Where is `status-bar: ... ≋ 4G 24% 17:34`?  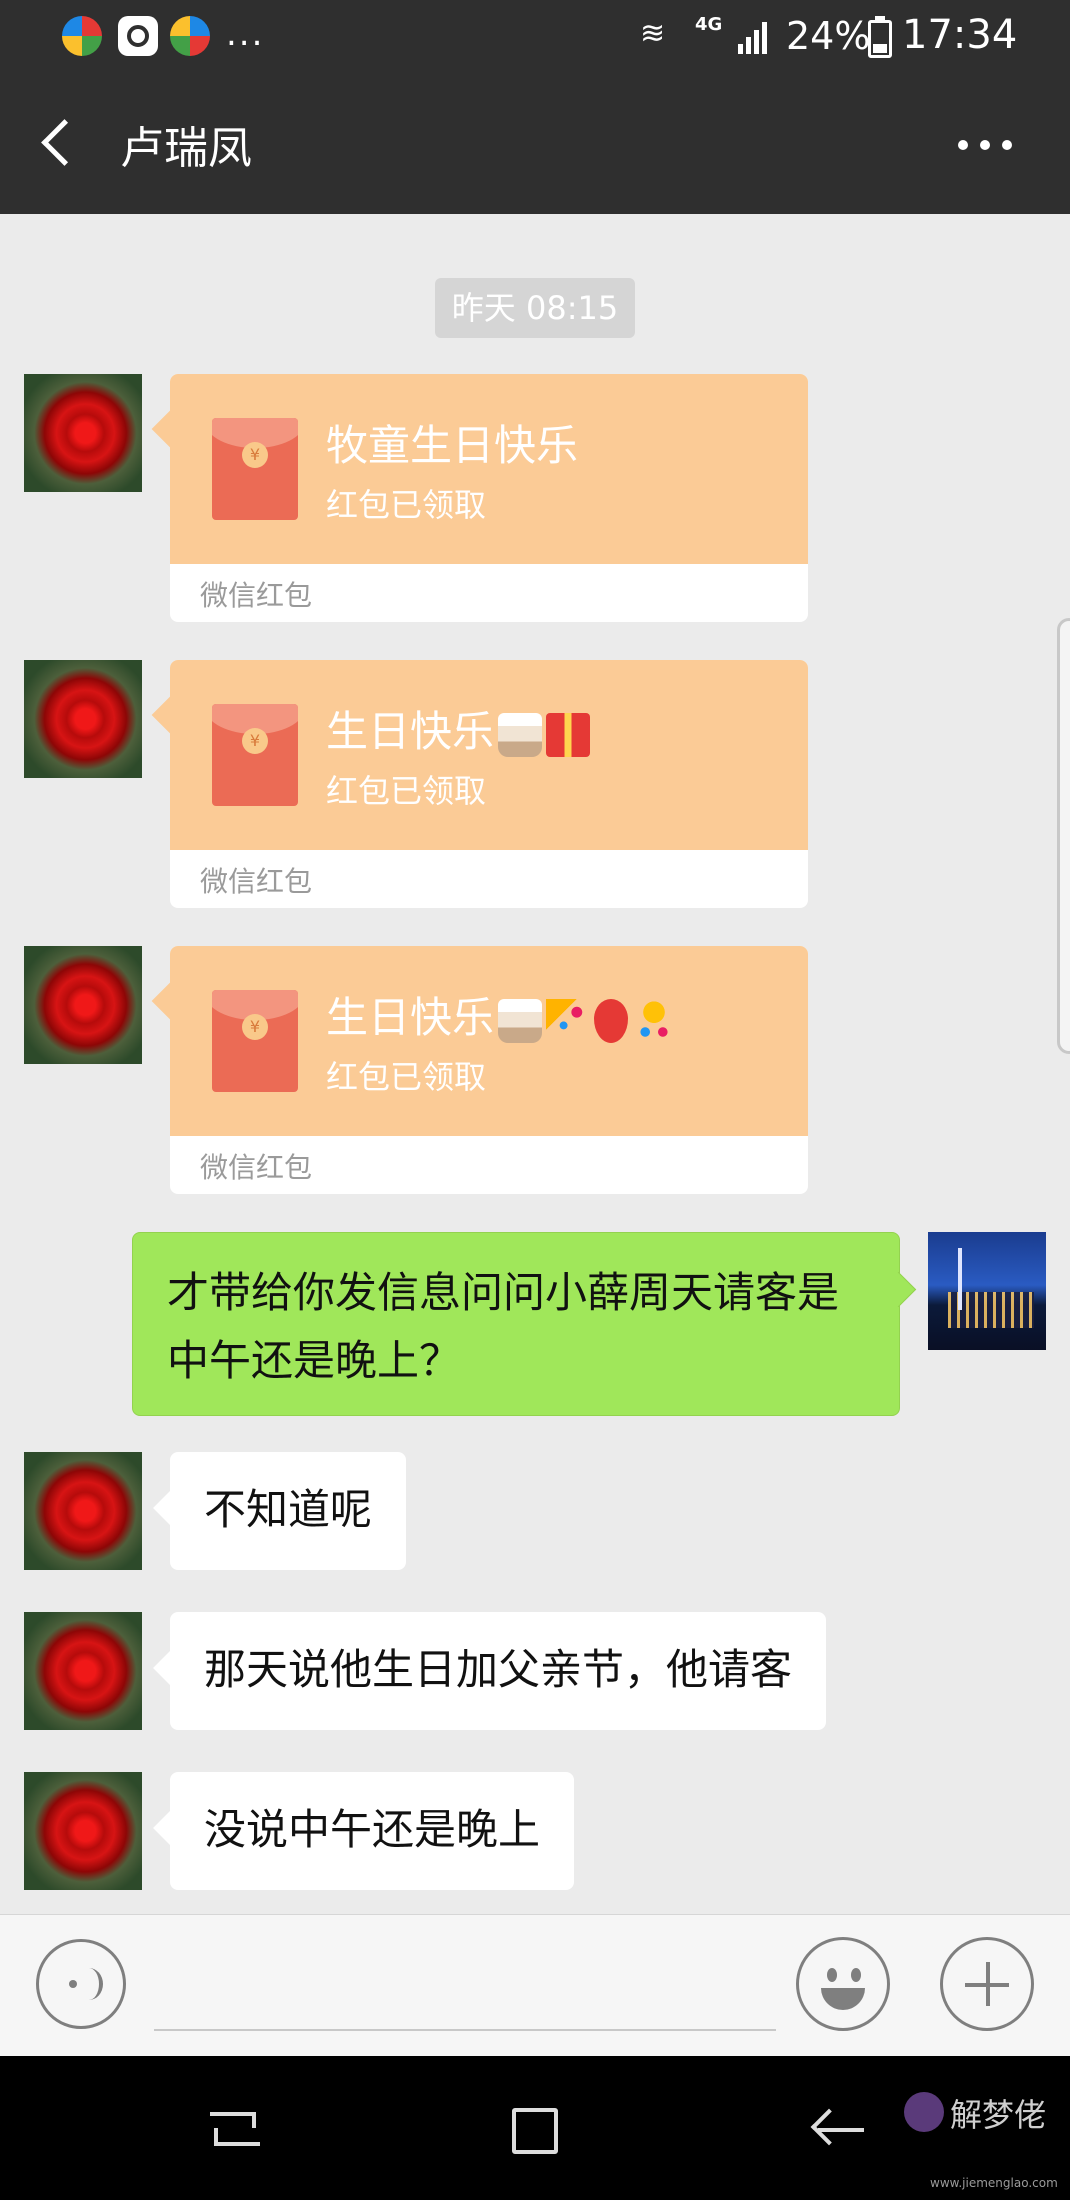 status-bar: ... ≋ 4G 24% 17:34 is located at coordinates (535, 36).